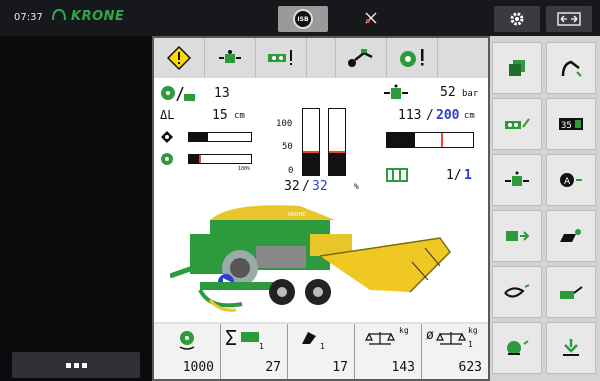 The image size is (600, 381). What do you see at coordinates (412, 58) in the screenshot?
I see `rotor-warning-cell` at bounding box center [412, 58].